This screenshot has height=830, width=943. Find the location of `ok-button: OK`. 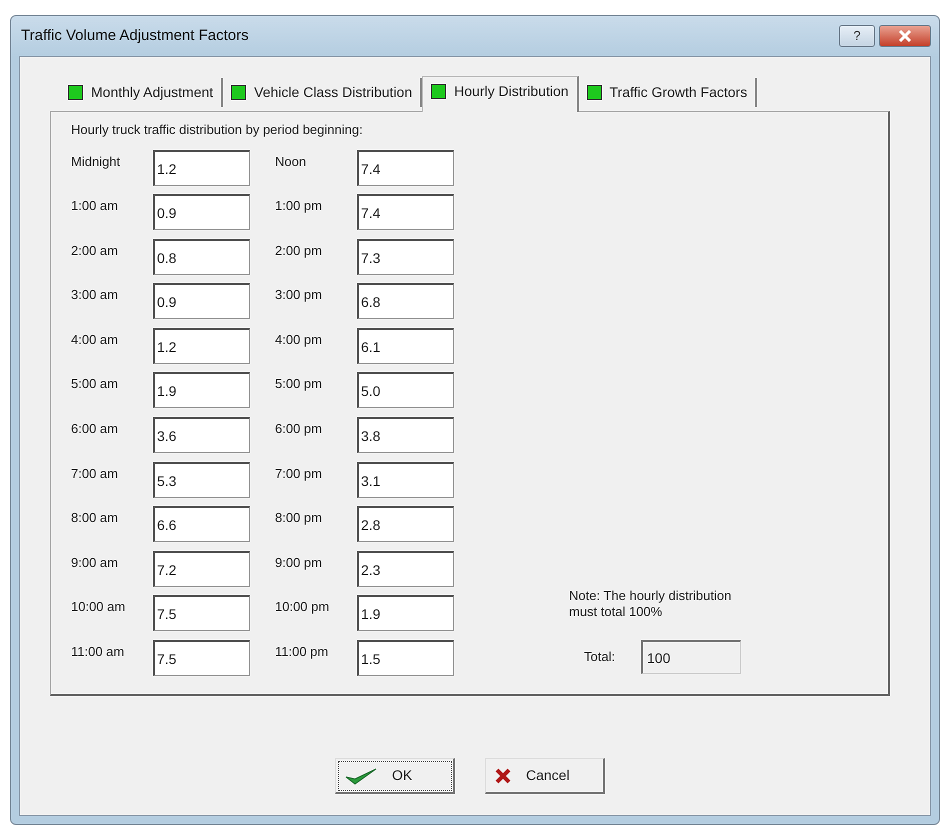

ok-button: OK is located at coordinates (395, 776).